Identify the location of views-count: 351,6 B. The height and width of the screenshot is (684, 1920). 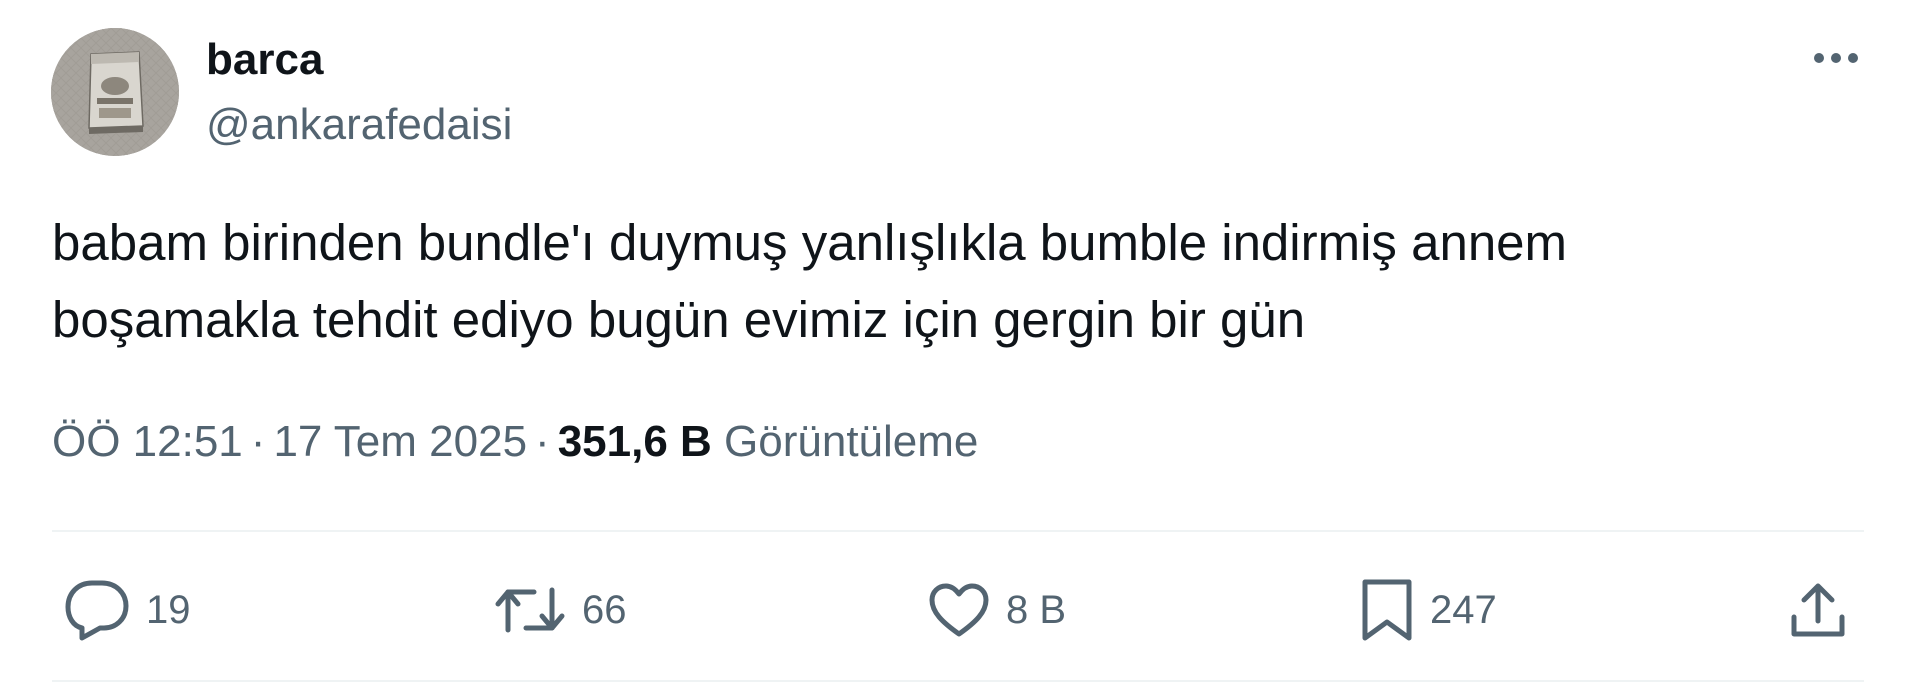
(634, 441).